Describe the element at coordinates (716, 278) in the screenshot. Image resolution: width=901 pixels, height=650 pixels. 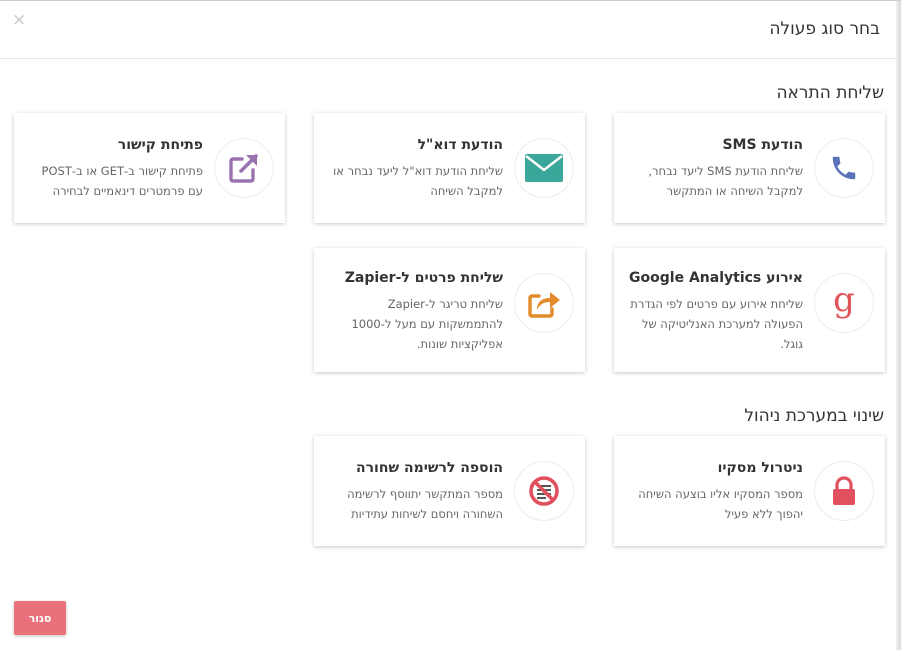
I see `card-title: אירוע Google Analytics` at that location.